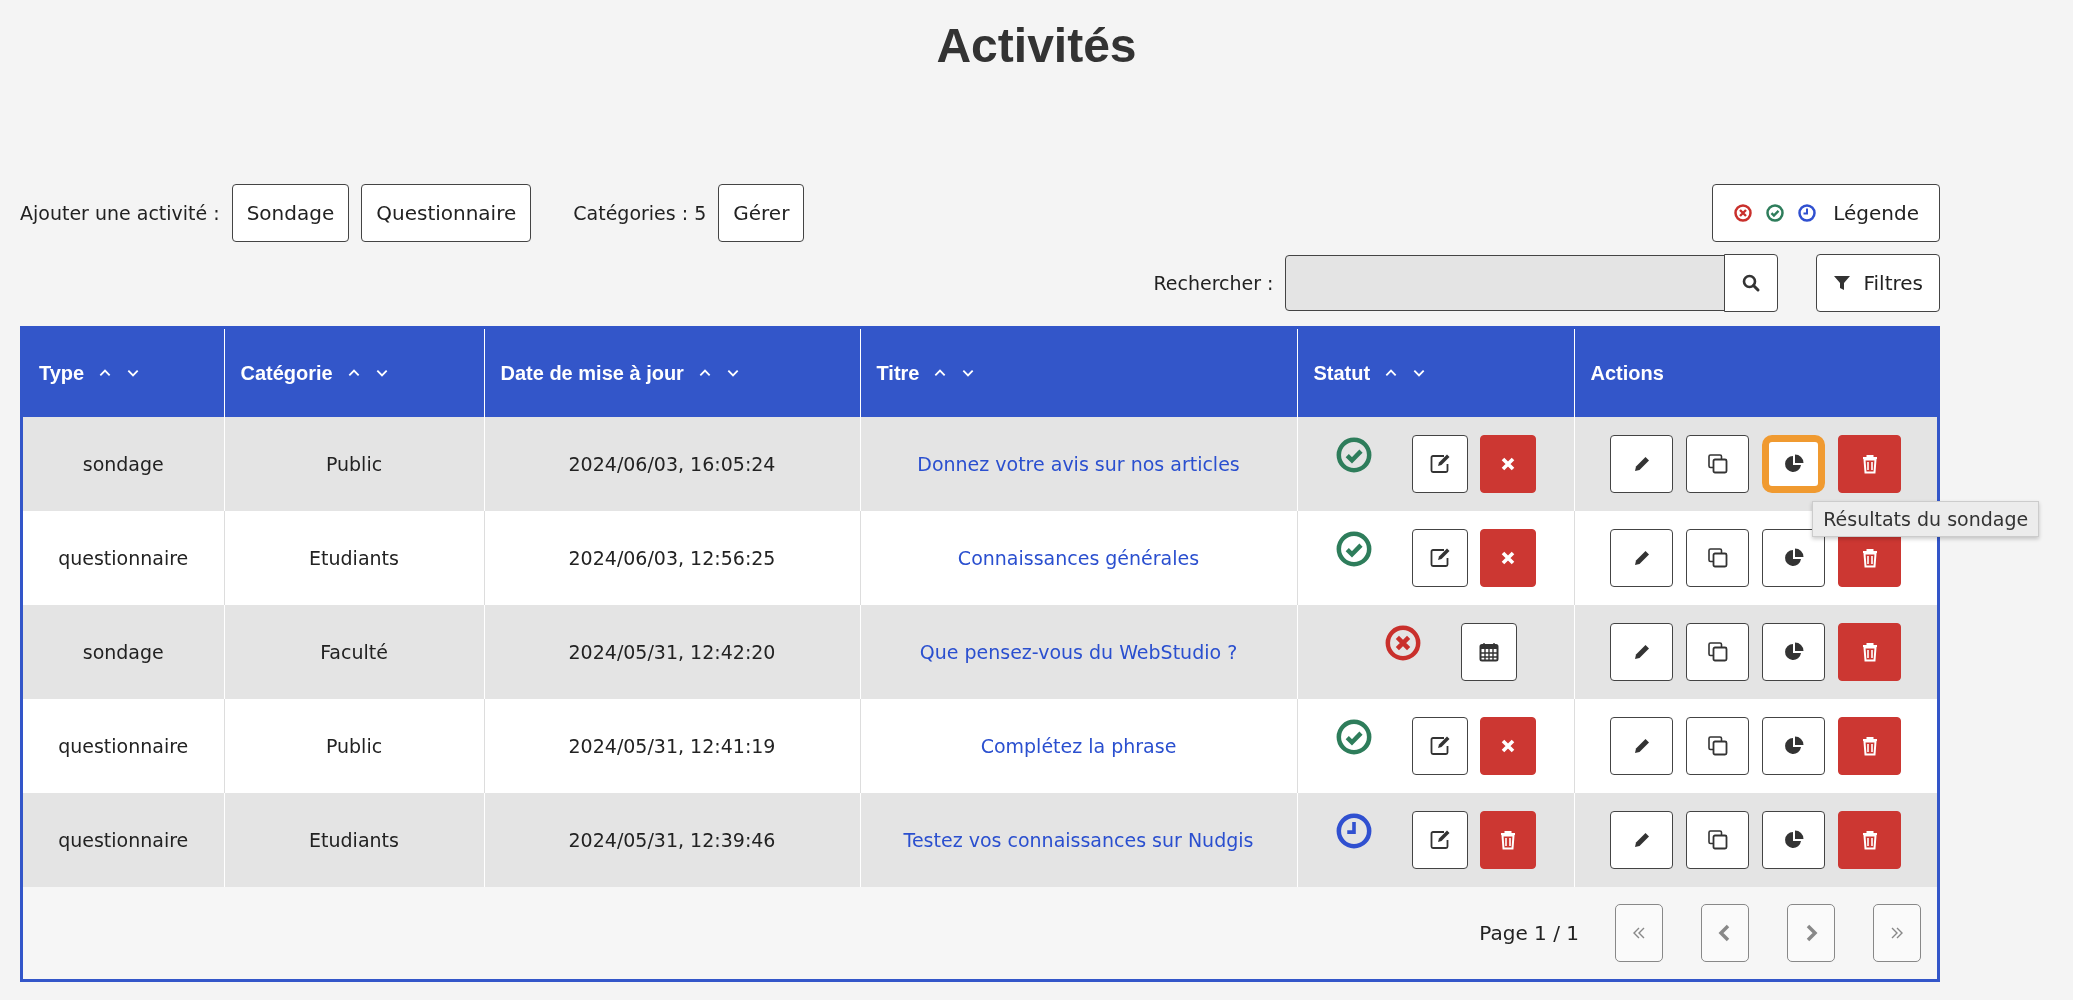 Image resolution: width=2073 pixels, height=1000 pixels. What do you see at coordinates (290, 213) in the screenshot?
I see `add-activity-button: Sondage` at bounding box center [290, 213].